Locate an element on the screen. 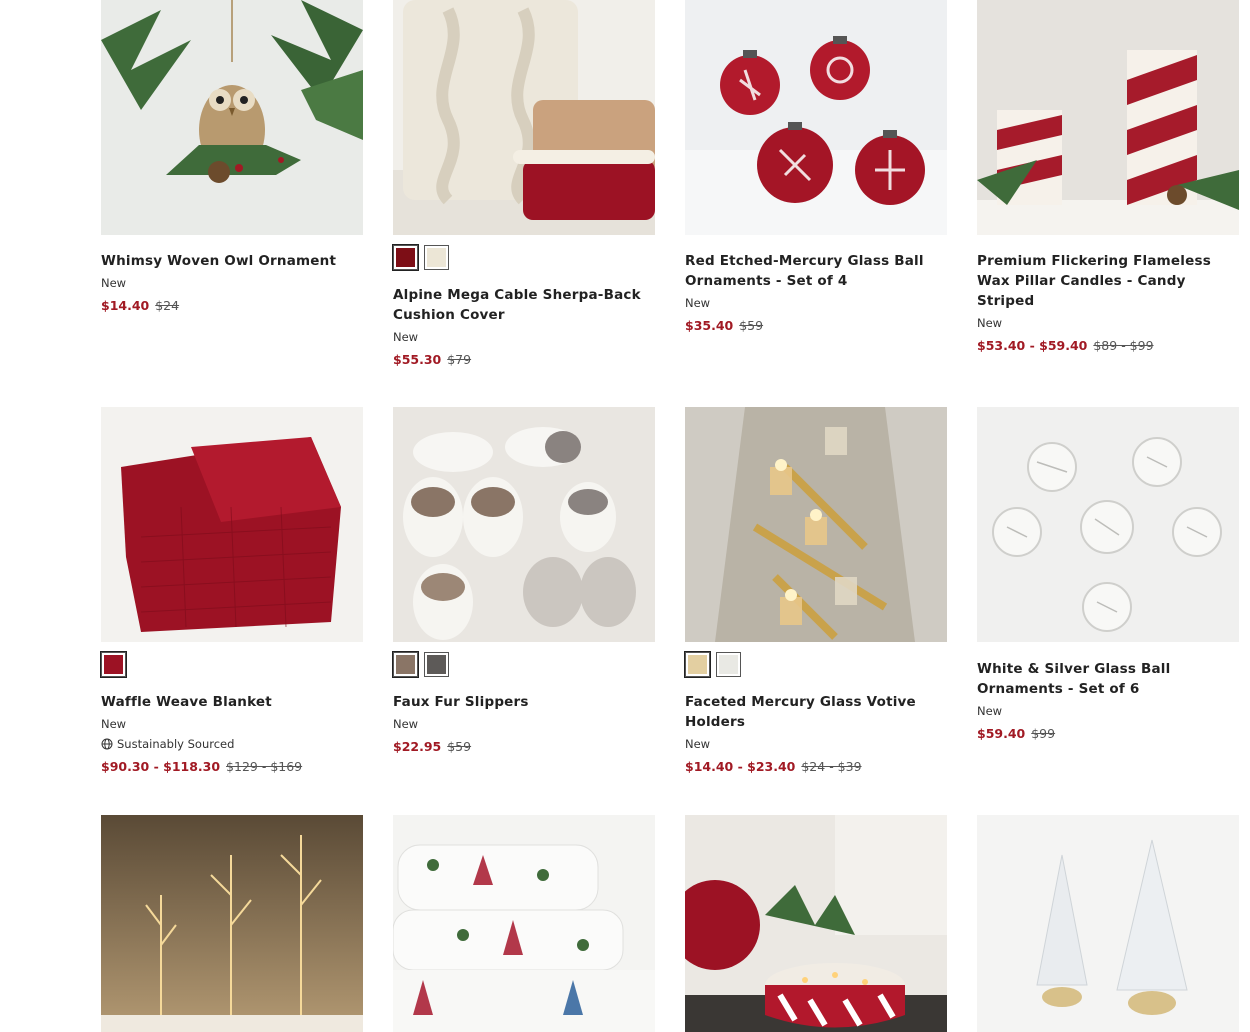  sale-price: $90.30 - $118.30 is located at coordinates (161, 766).